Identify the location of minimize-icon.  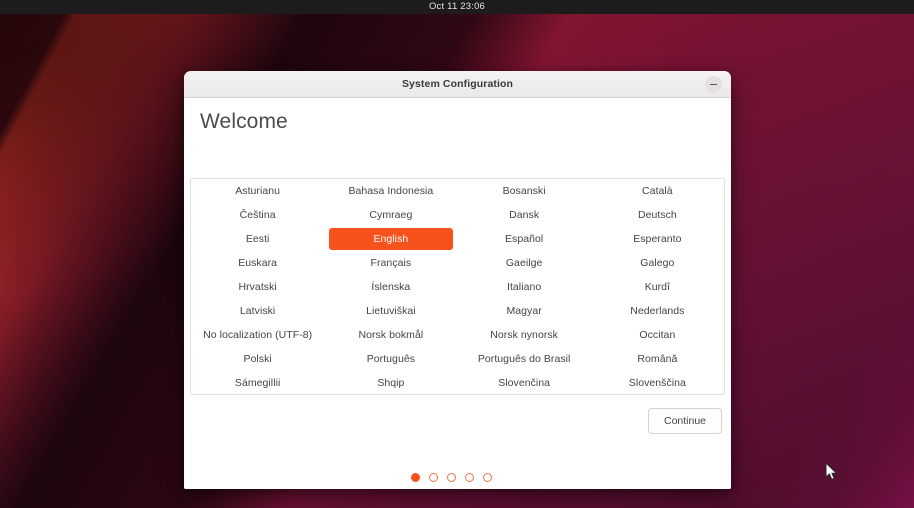
(713, 84).